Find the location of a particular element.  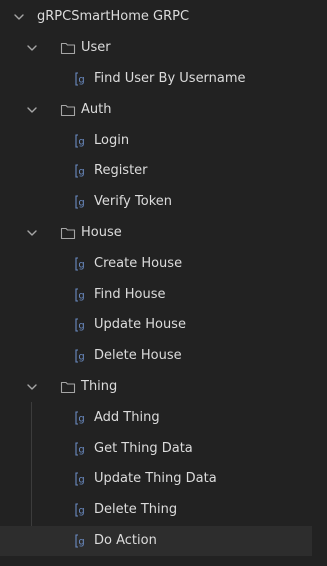

collection-row: gRPCSmartHome GRPC is located at coordinates (156, 17).